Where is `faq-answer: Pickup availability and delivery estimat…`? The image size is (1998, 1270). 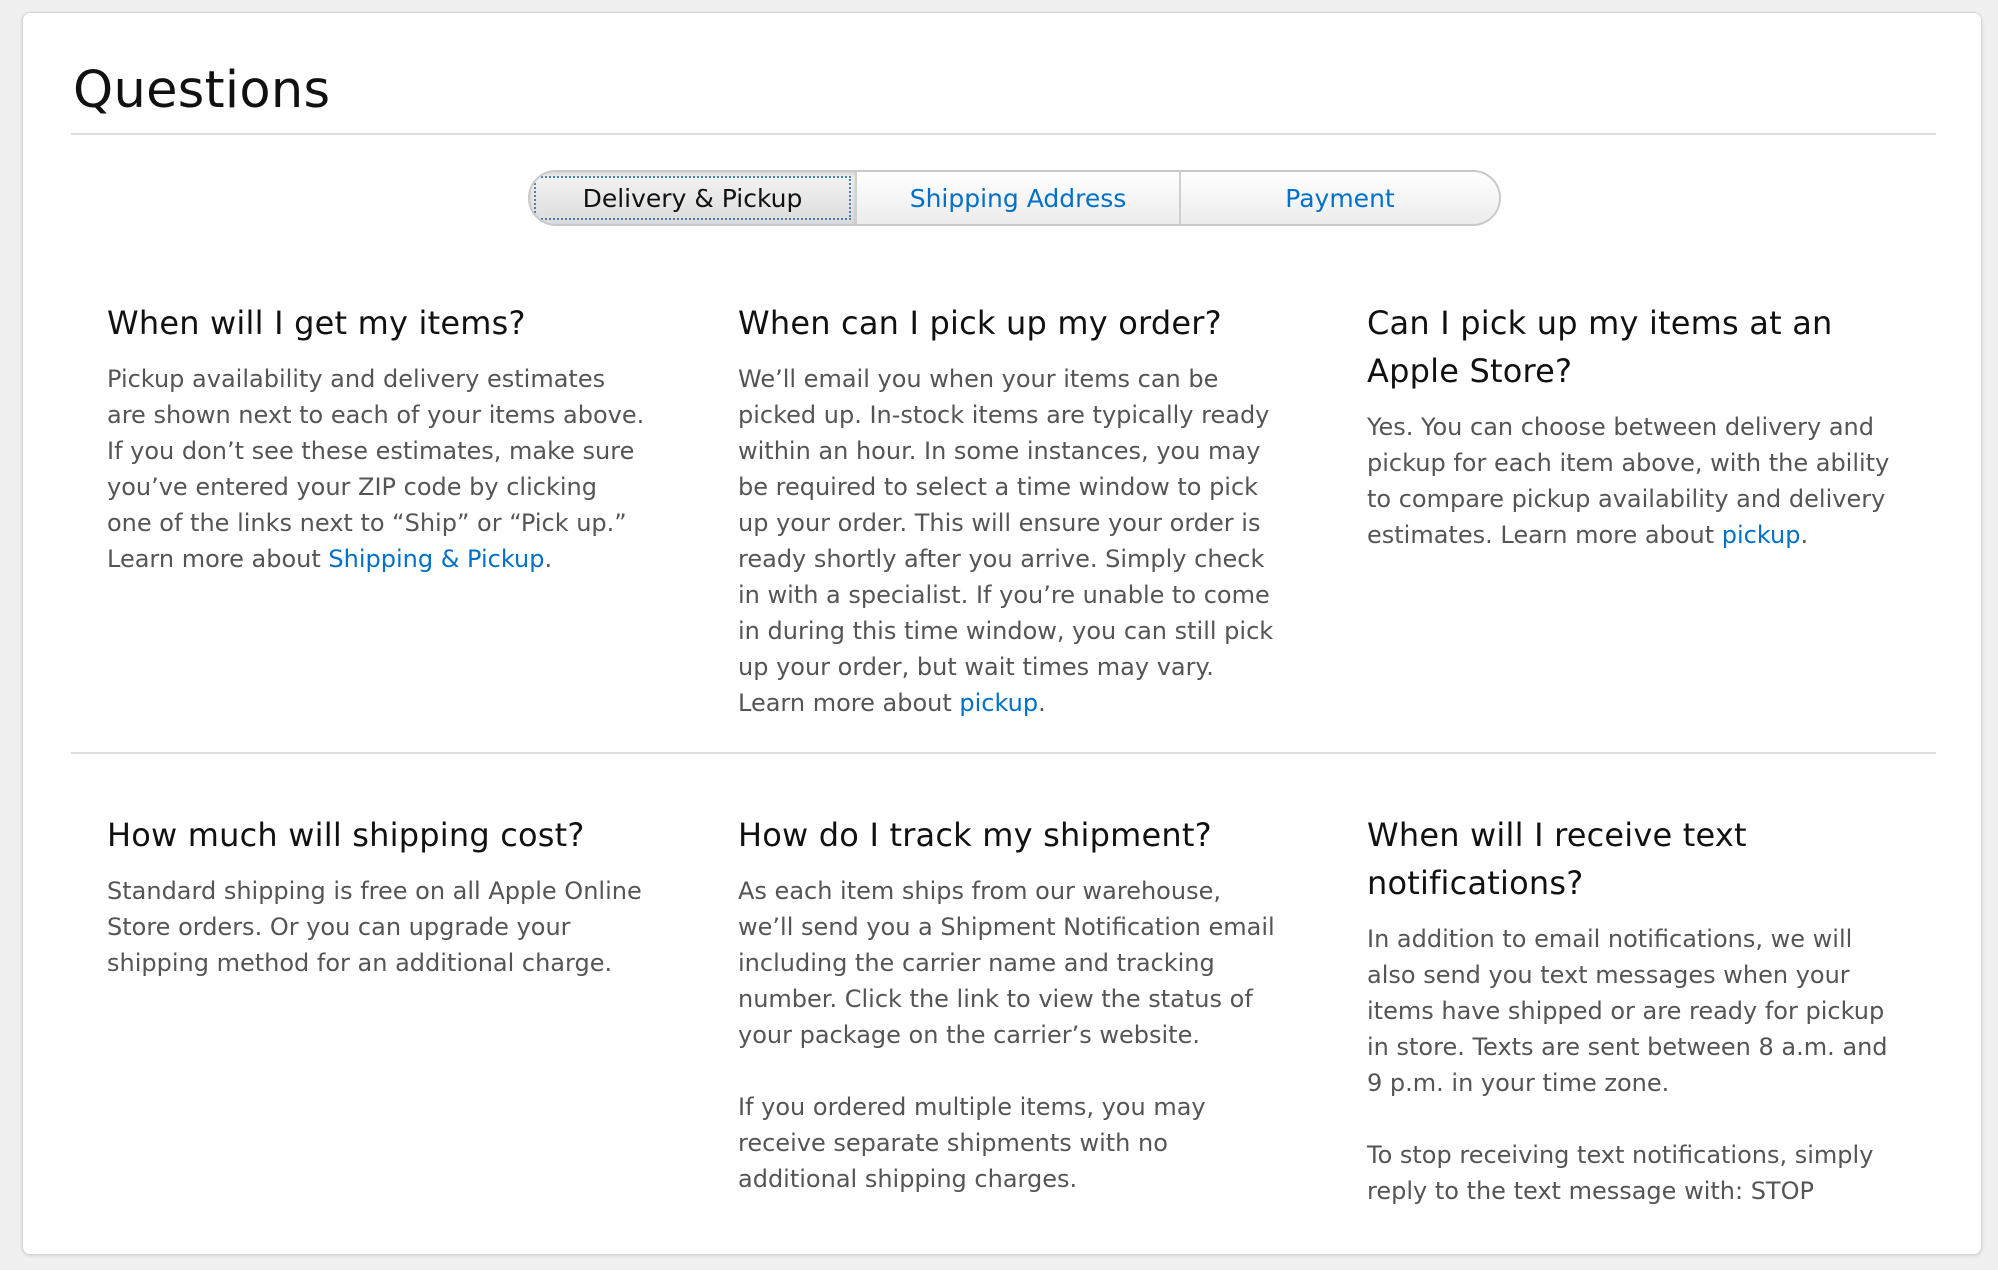
faq-answer: Pickup availability and delivery estimat… is located at coordinates (377, 469).